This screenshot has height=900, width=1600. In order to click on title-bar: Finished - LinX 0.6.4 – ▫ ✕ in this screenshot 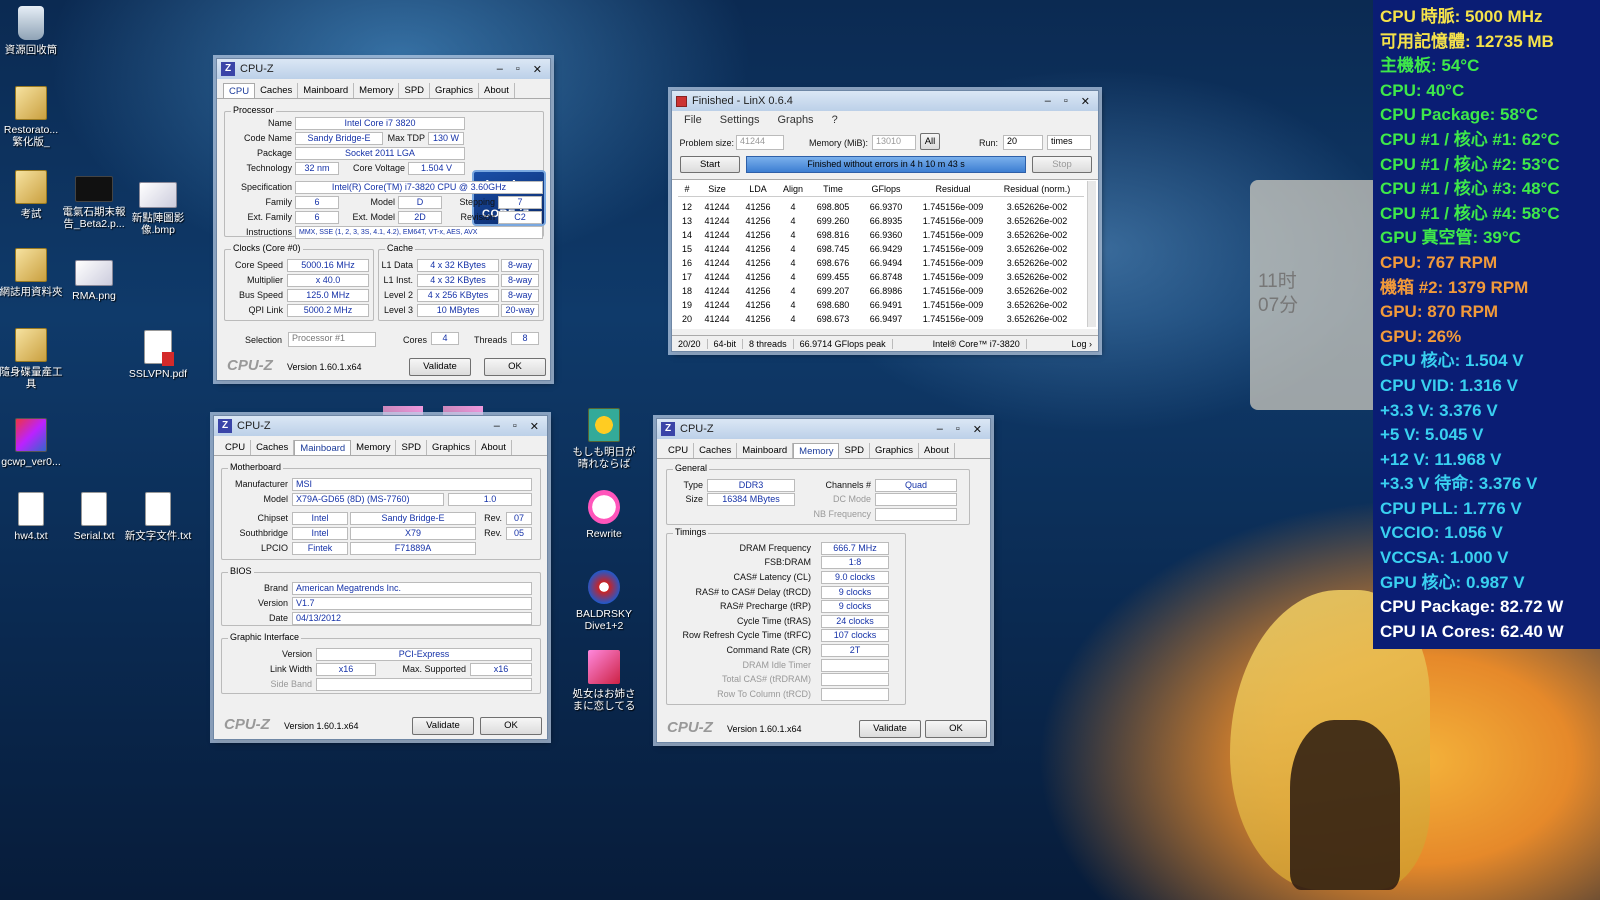, I will do `click(885, 101)`.